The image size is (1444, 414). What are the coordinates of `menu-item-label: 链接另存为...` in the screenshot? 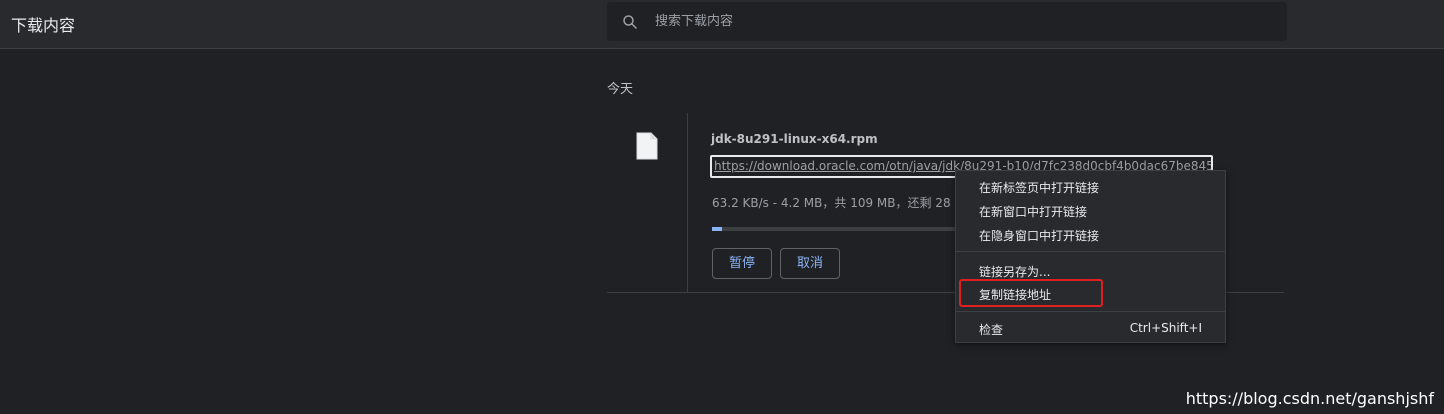 It's located at (1015, 272).